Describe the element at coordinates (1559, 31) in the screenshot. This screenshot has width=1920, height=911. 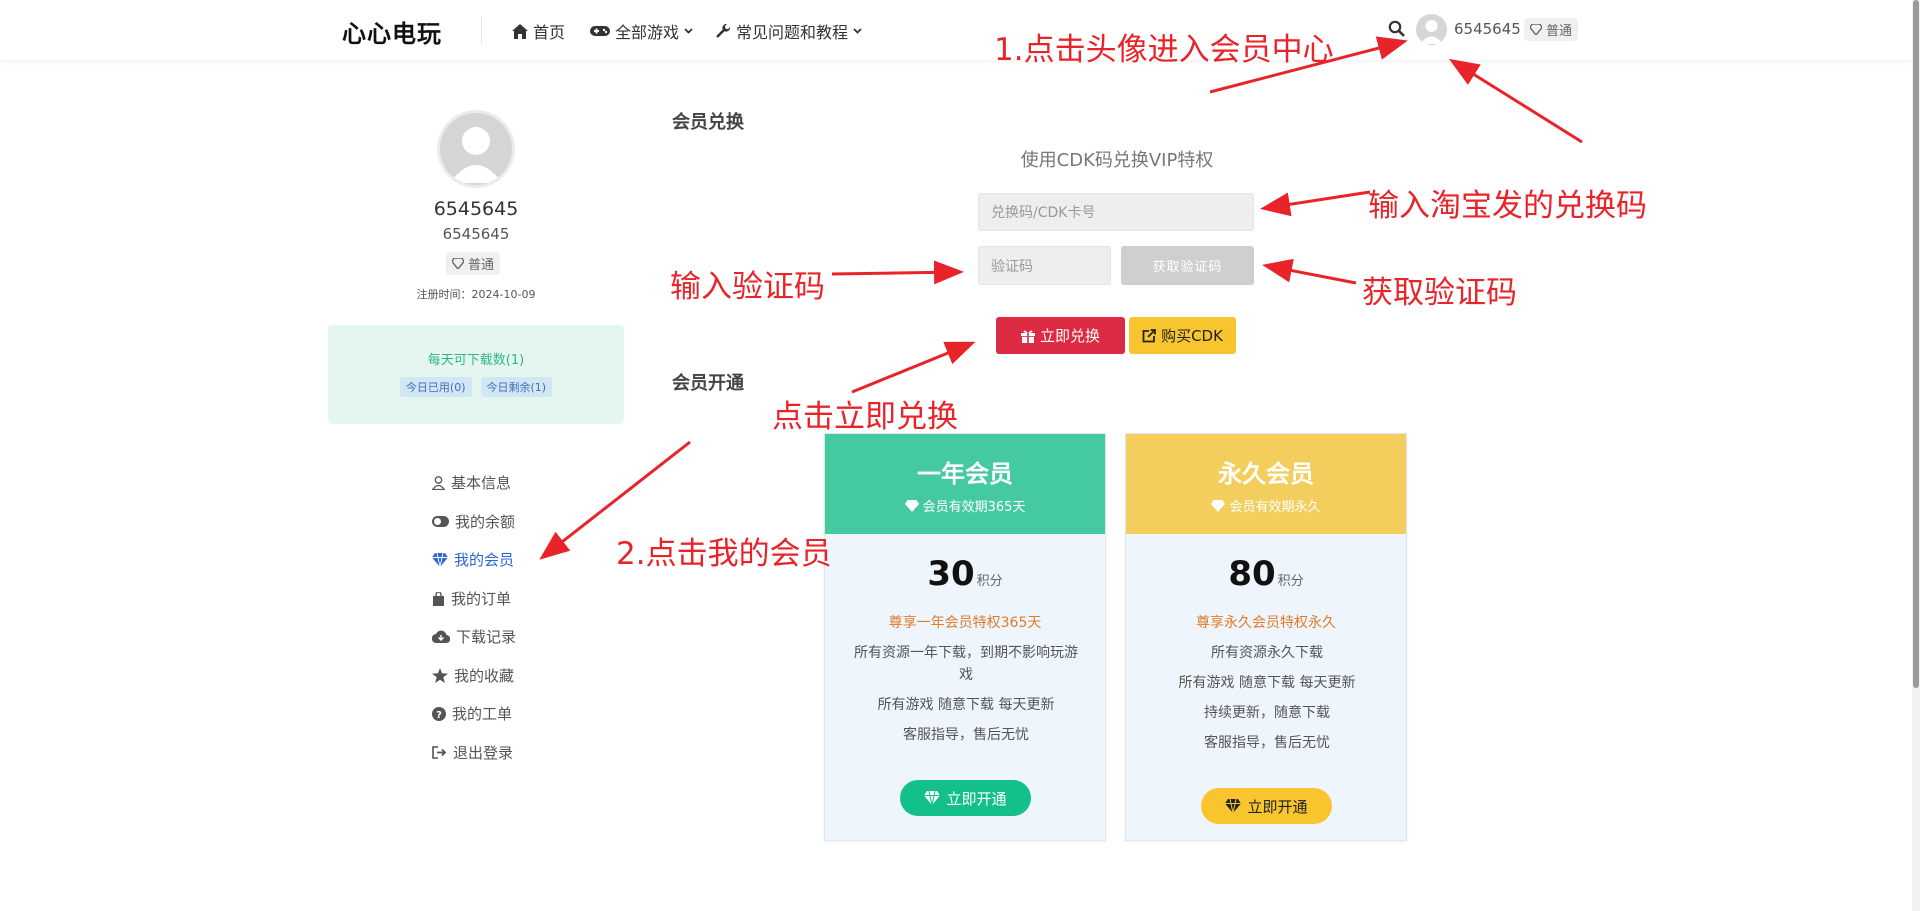
I see `header-badge-label: 普通` at that location.